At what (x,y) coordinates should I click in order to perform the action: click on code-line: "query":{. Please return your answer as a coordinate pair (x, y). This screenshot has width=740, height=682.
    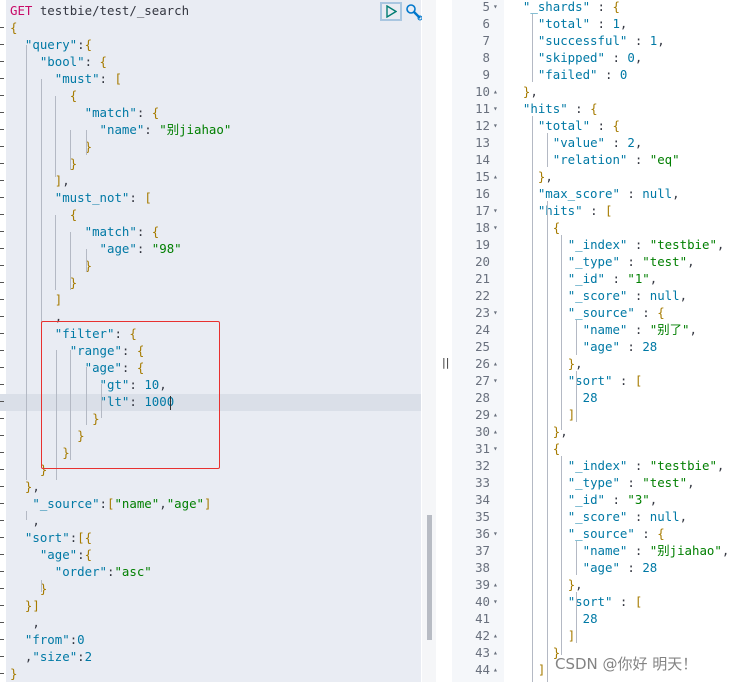
    Looking at the image, I should click on (51, 44).